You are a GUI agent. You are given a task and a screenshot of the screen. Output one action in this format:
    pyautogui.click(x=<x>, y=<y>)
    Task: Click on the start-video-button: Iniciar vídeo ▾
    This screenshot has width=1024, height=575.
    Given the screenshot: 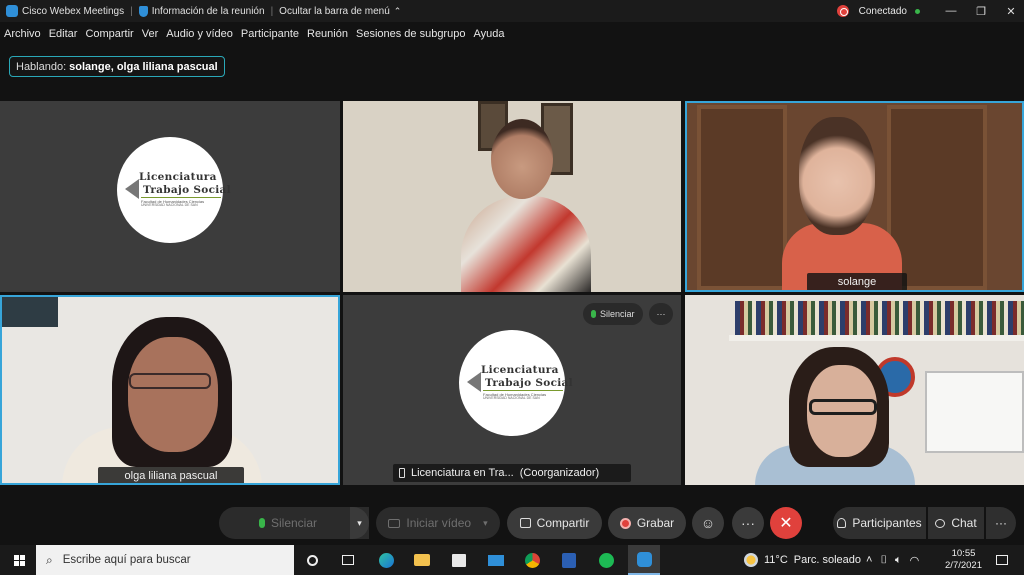 What is the action you would take?
    pyautogui.click(x=438, y=523)
    